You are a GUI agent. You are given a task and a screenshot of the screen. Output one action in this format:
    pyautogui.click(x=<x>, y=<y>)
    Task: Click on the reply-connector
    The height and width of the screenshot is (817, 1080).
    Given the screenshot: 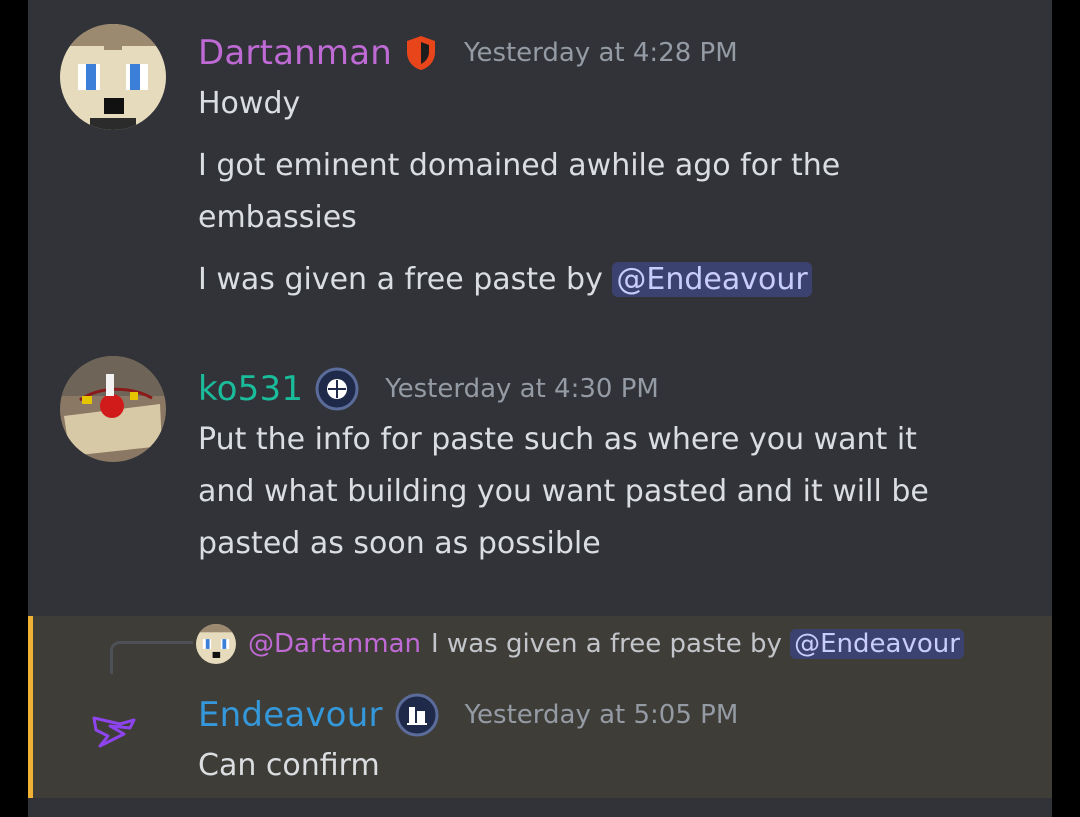 What is the action you would take?
    pyautogui.click(x=151, y=657)
    